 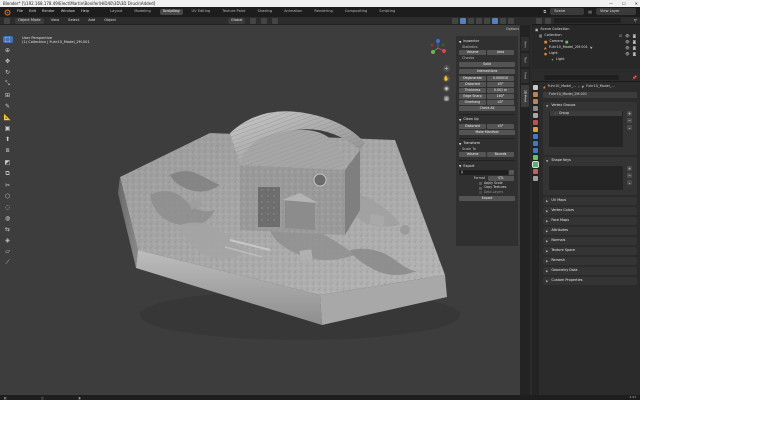 I want to click on minimize-button: —, so click(x=611, y=3).